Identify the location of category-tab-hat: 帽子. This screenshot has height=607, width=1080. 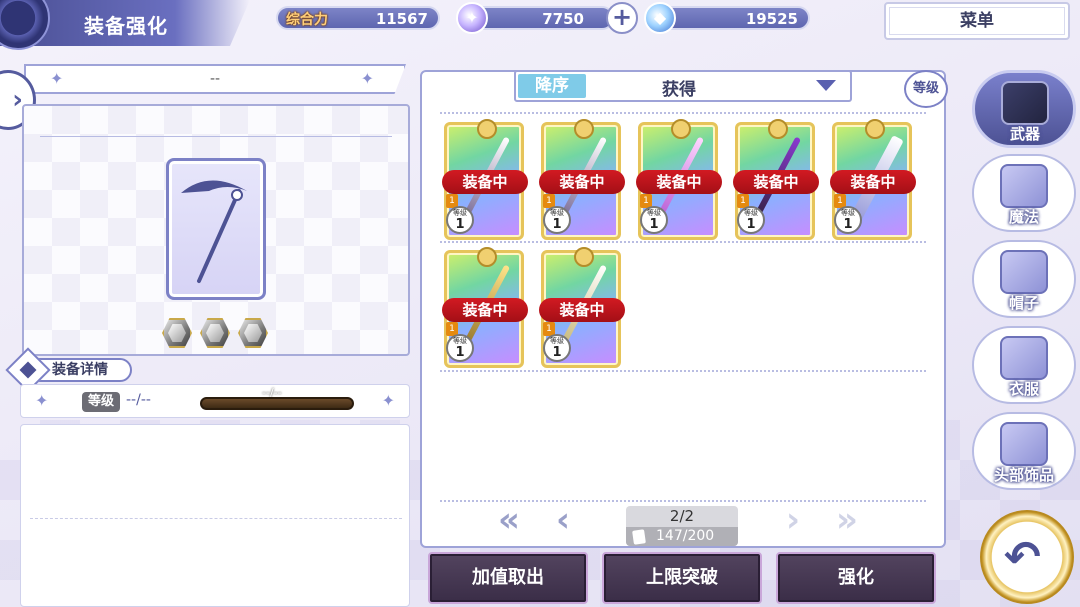
(1024, 279).